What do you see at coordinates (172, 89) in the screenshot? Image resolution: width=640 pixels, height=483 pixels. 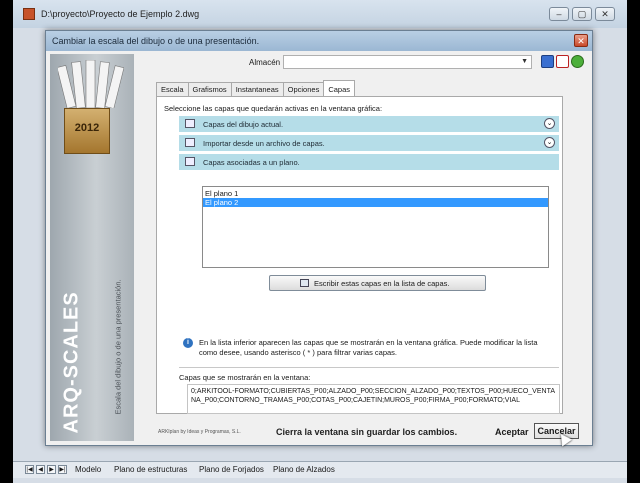 I see `tab-escala: Escala` at bounding box center [172, 89].